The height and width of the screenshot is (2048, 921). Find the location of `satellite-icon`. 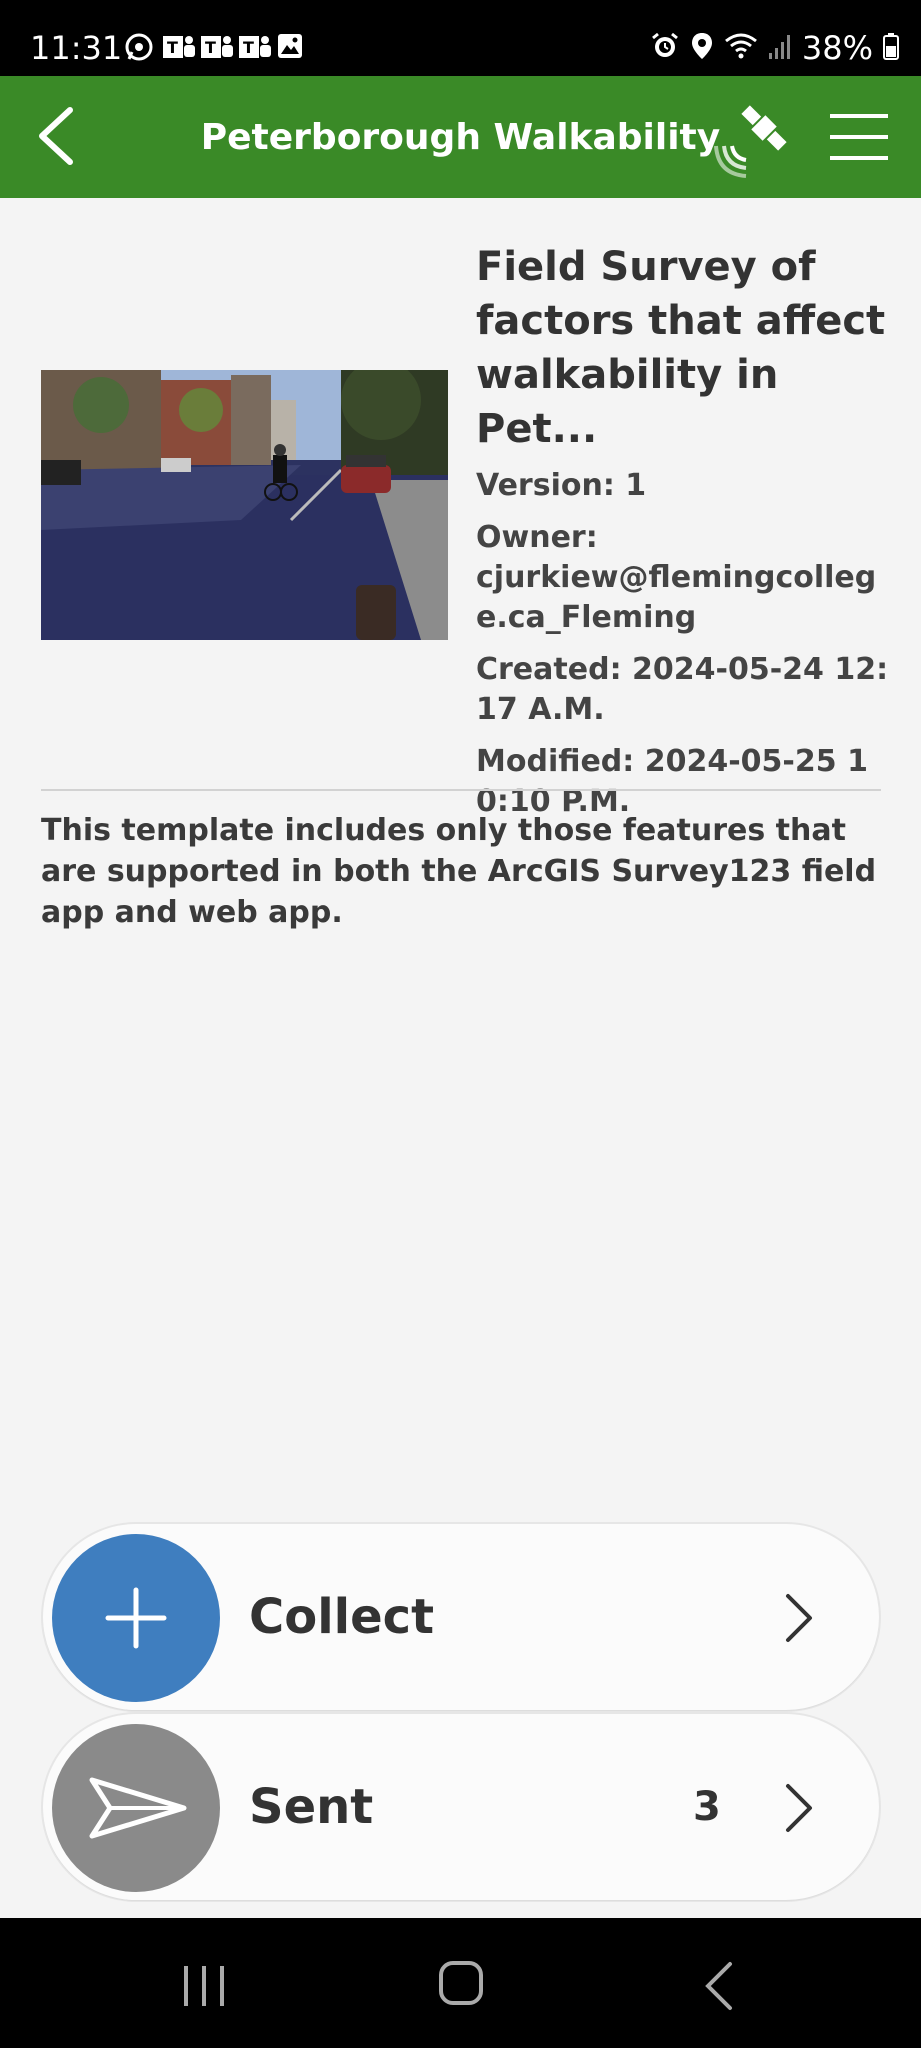

satellite-icon is located at coordinates (750, 141).